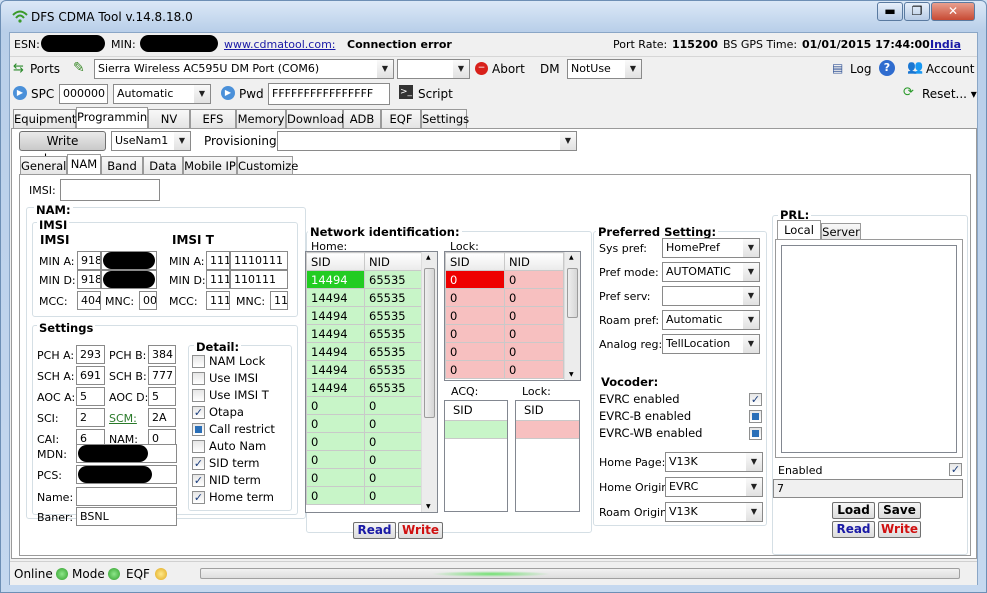  Describe the element at coordinates (126, 516) in the screenshot. I see `baner-input: BSNL` at that location.